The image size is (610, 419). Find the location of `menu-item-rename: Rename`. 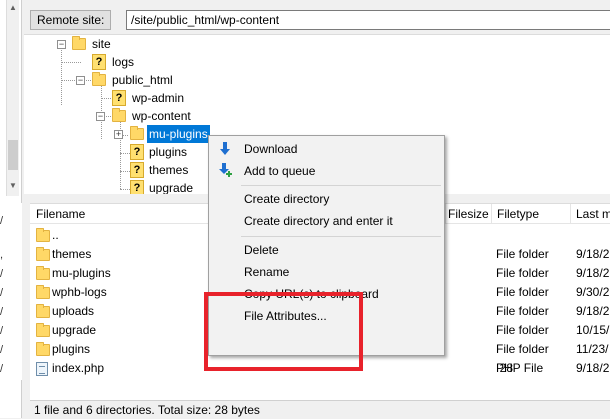

menu-item-rename: Rename is located at coordinates (326, 272).